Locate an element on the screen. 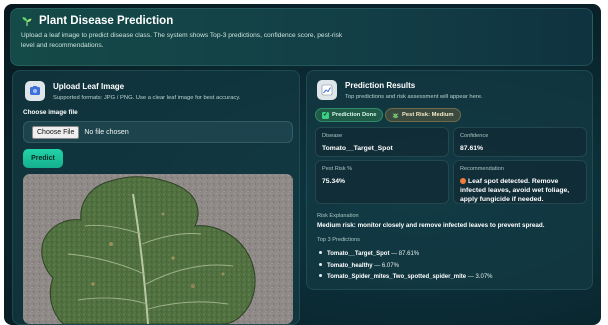 The width and height of the screenshot is (608, 325). choose-image-label: Choose image file is located at coordinates (50, 112).